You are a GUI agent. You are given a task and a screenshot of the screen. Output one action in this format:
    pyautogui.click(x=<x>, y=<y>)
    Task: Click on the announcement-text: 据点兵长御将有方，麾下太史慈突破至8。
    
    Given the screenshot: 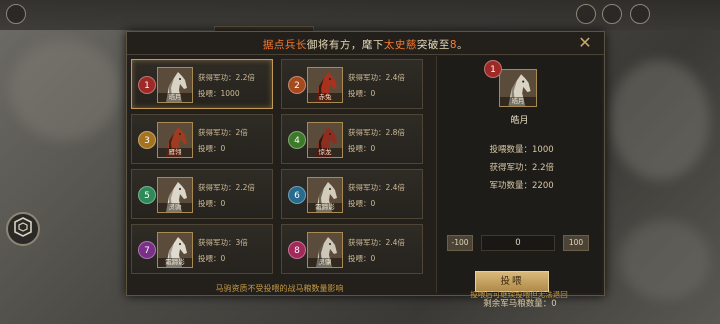 What is the action you would take?
    pyautogui.click(x=365, y=44)
    